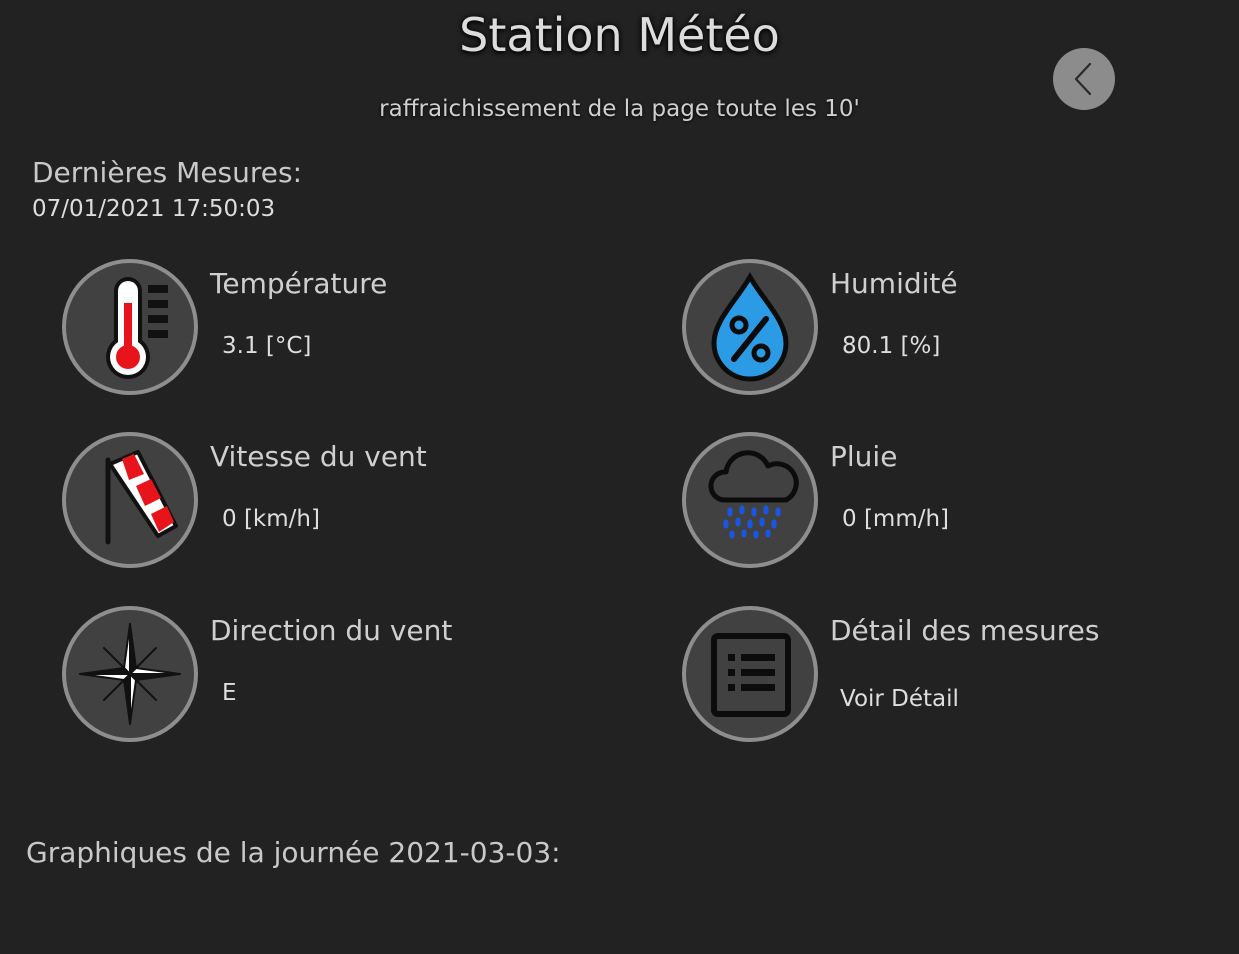 Image resolution: width=1239 pixels, height=954 pixels. Describe the element at coordinates (299, 283) in the screenshot. I see `temperature-label: Température` at that location.